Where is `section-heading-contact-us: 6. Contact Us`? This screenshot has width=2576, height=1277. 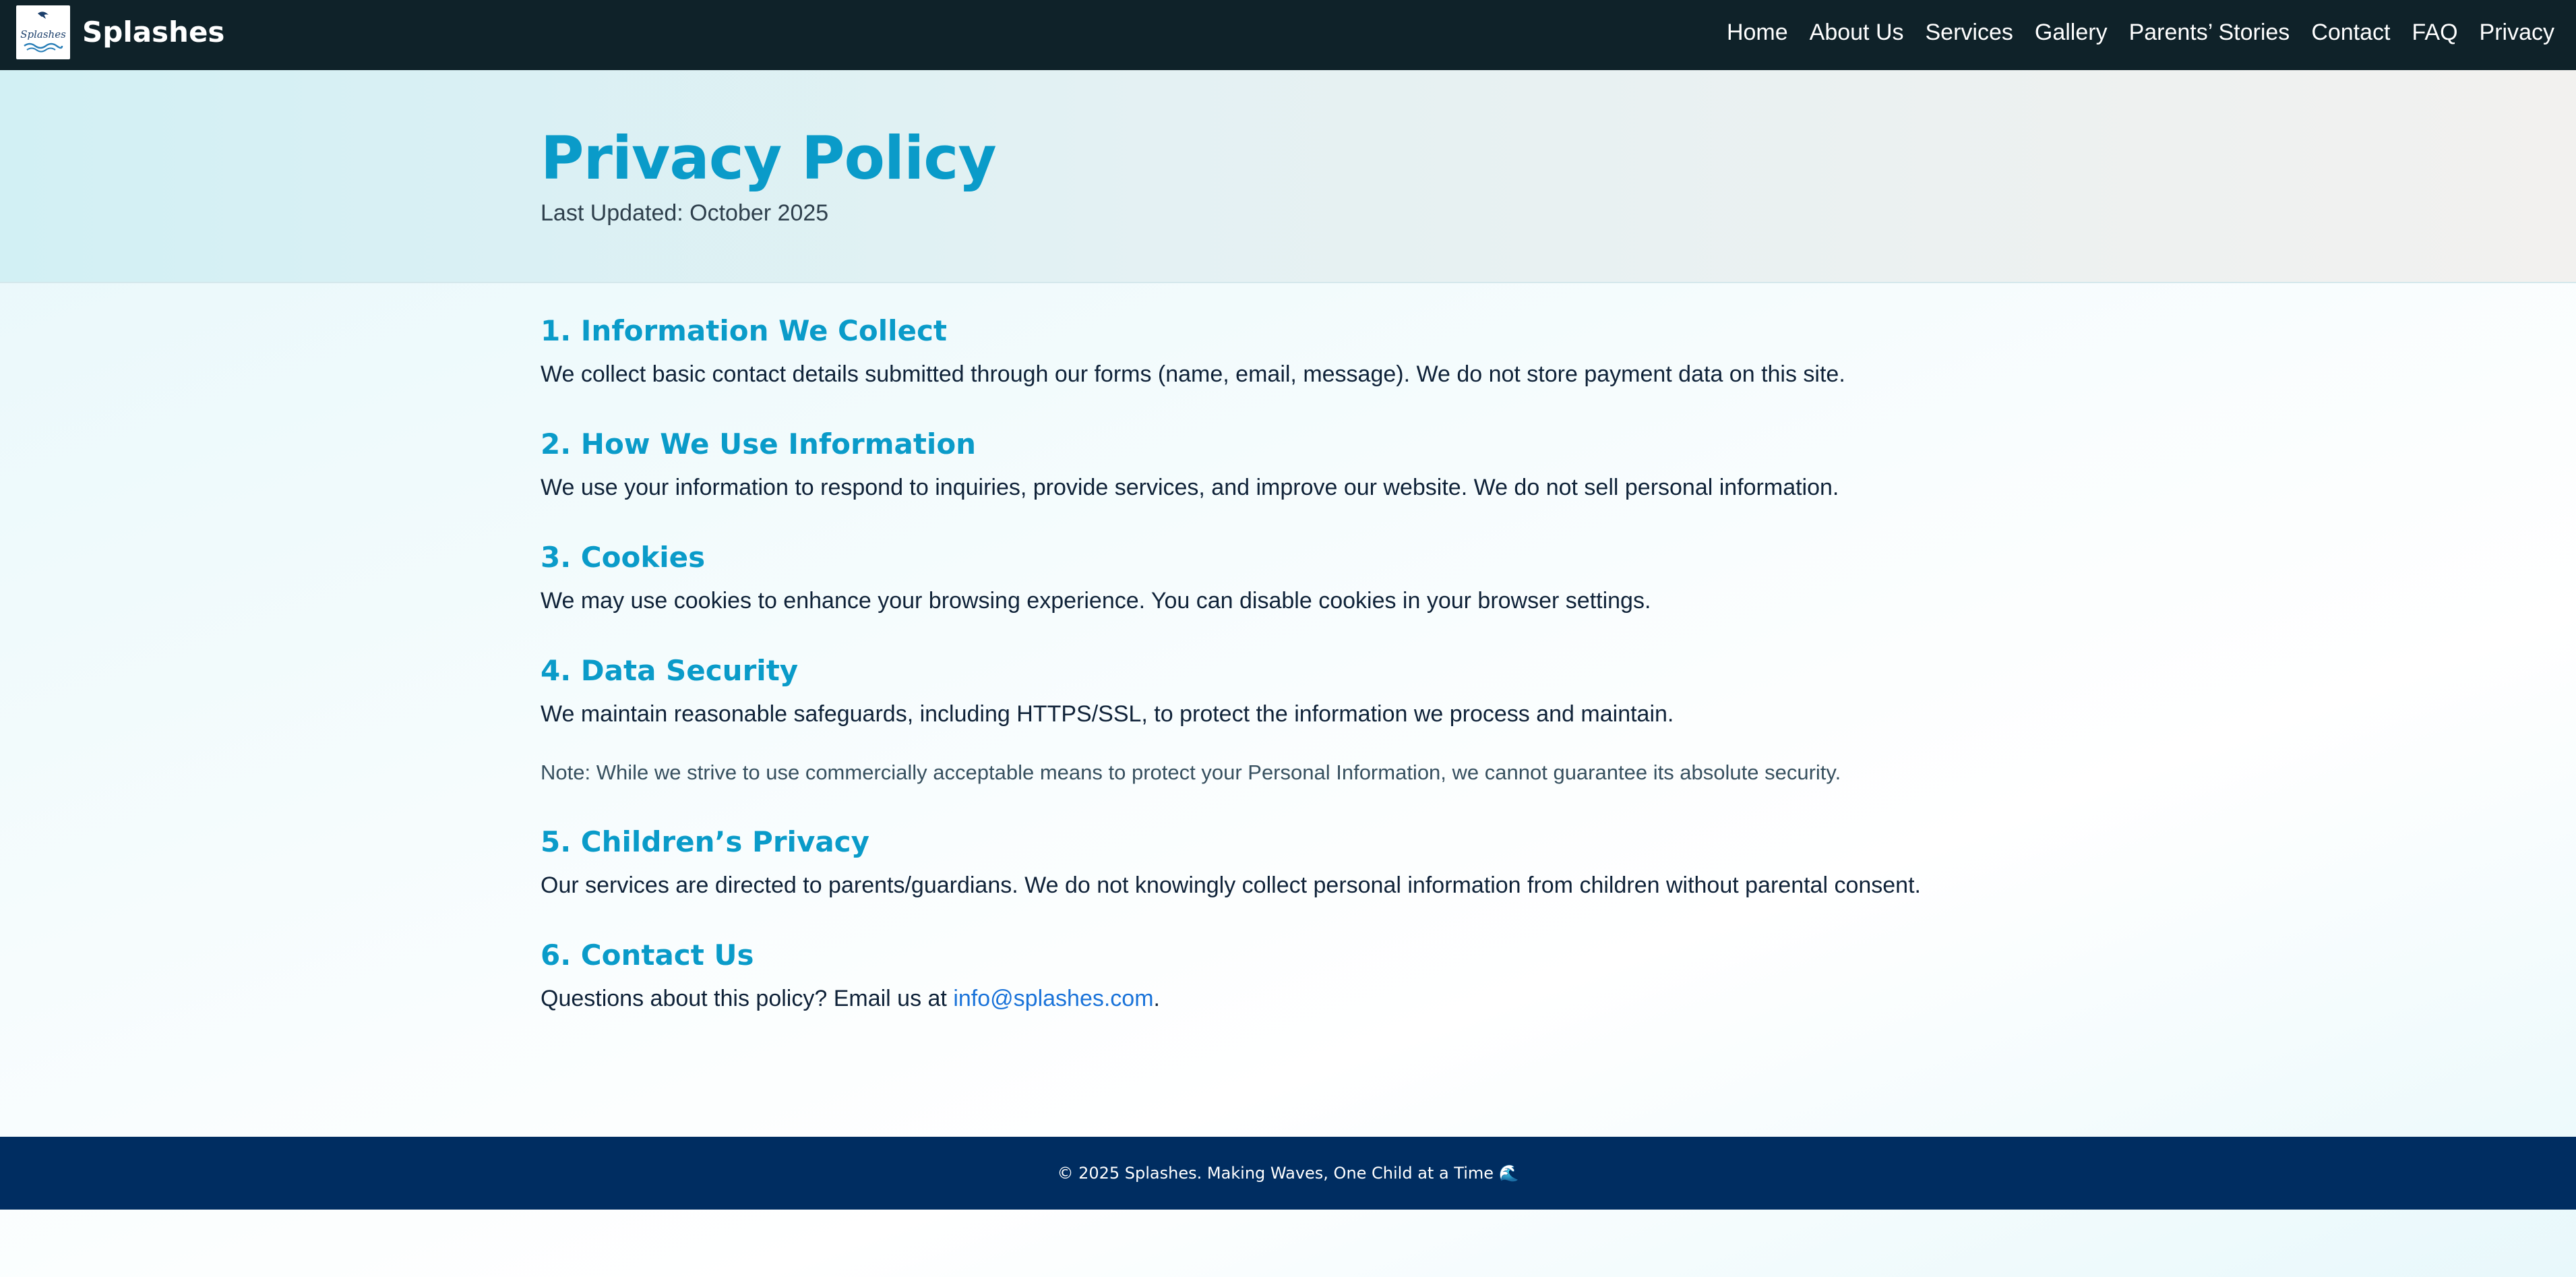
section-heading-contact-us: 6. Contact Us is located at coordinates (648, 955).